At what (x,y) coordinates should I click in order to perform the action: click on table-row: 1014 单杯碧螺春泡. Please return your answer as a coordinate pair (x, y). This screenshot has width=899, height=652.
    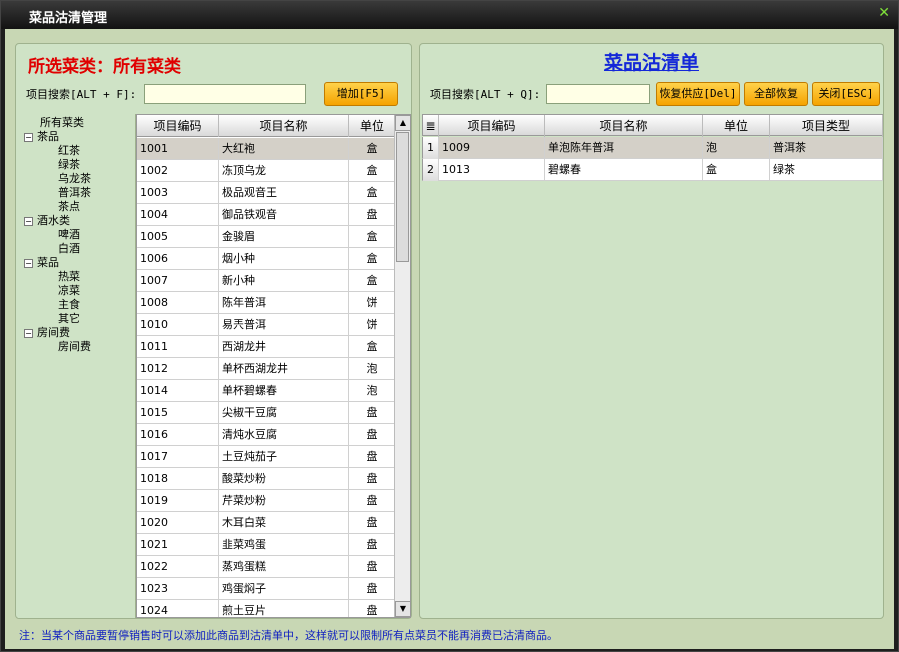
    Looking at the image, I should click on (266, 391).